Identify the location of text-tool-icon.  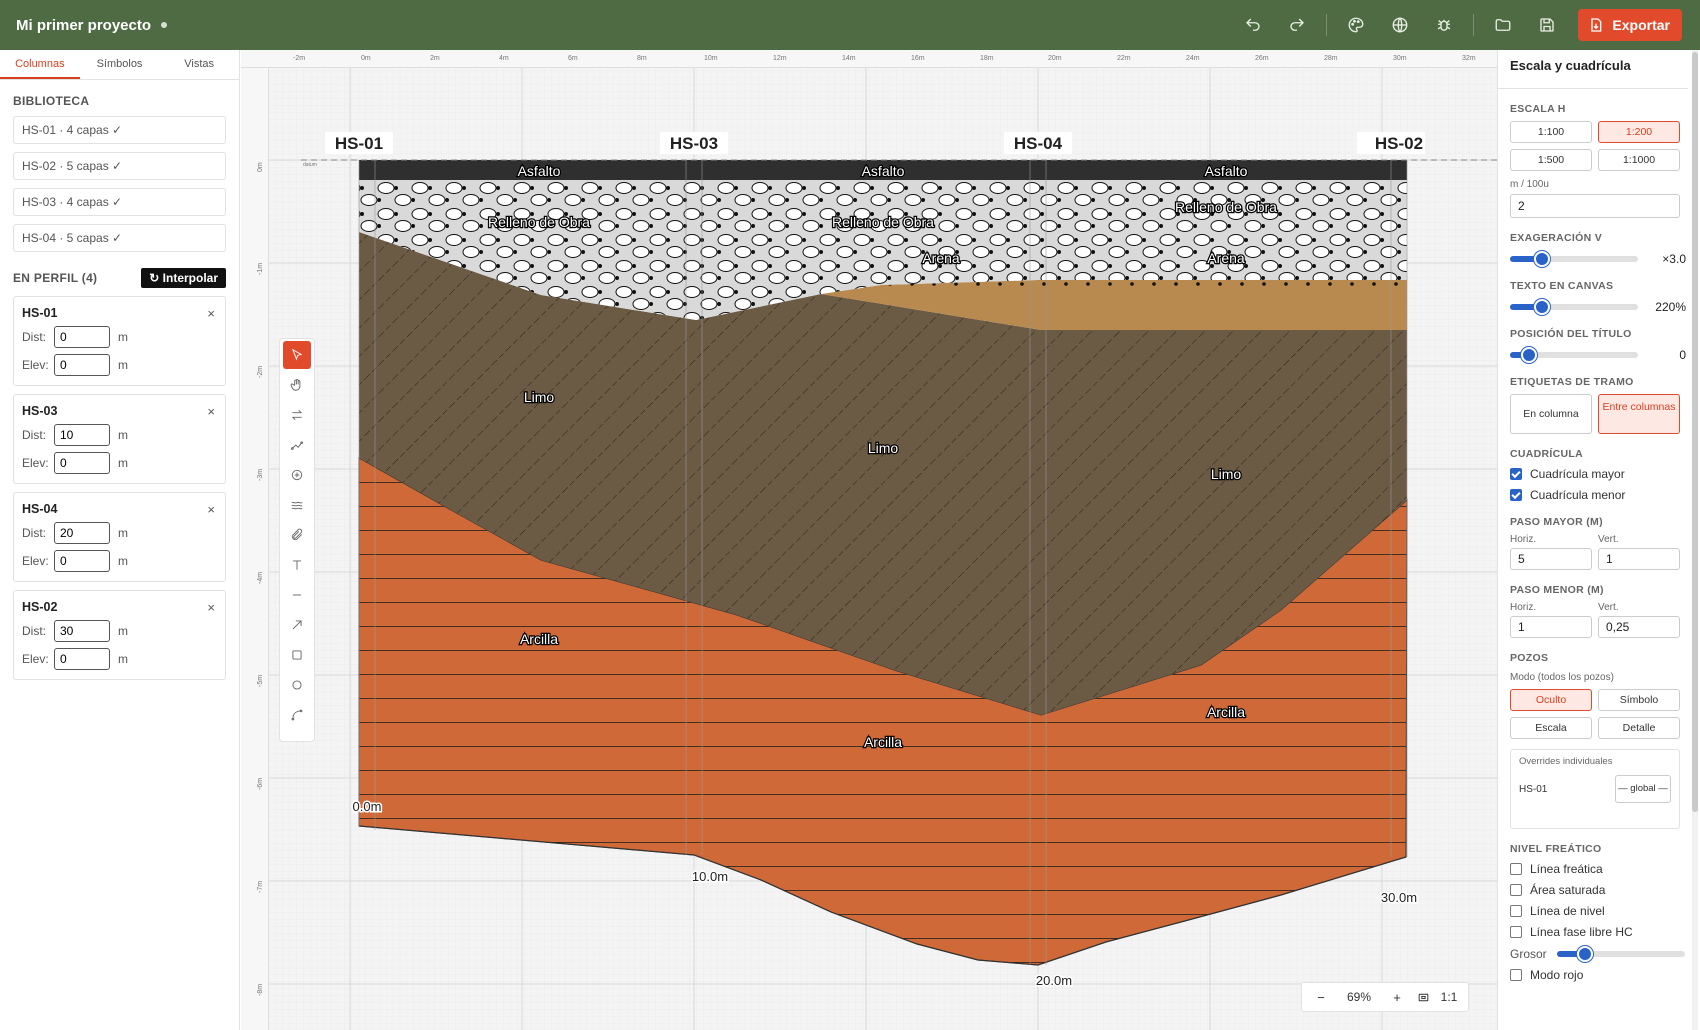
(297, 565).